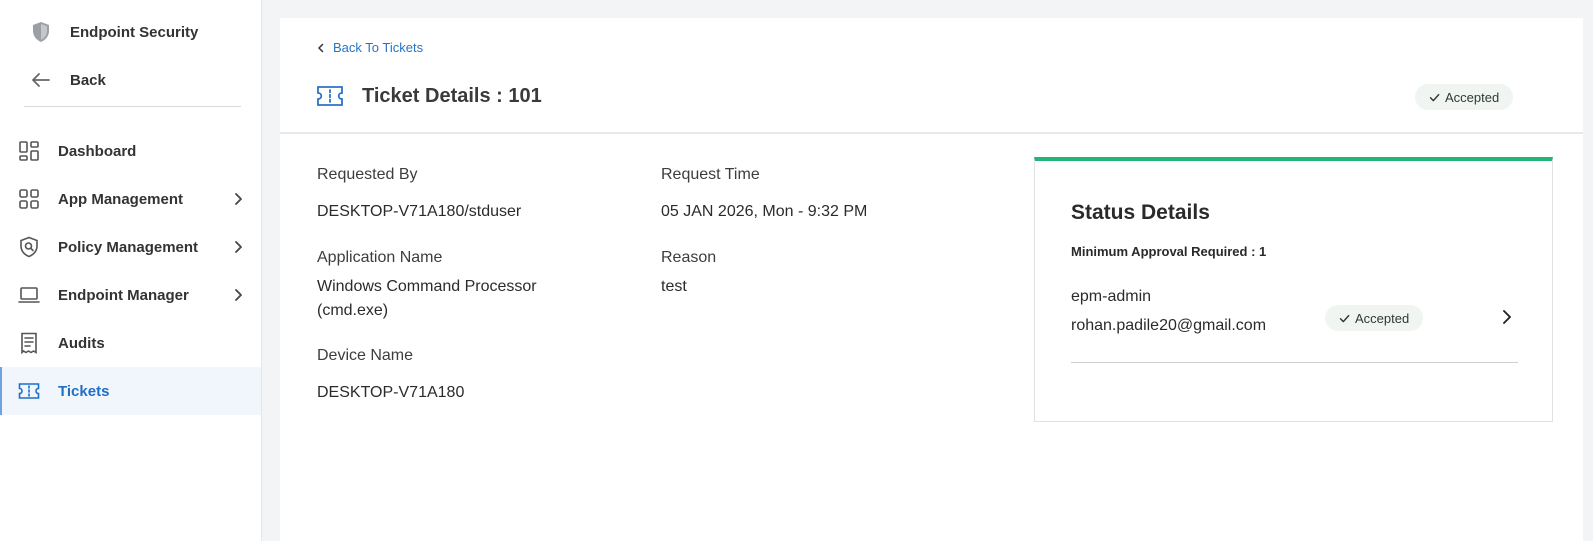  I want to click on back-link-label: Back To Tickets, so click(378, 47).